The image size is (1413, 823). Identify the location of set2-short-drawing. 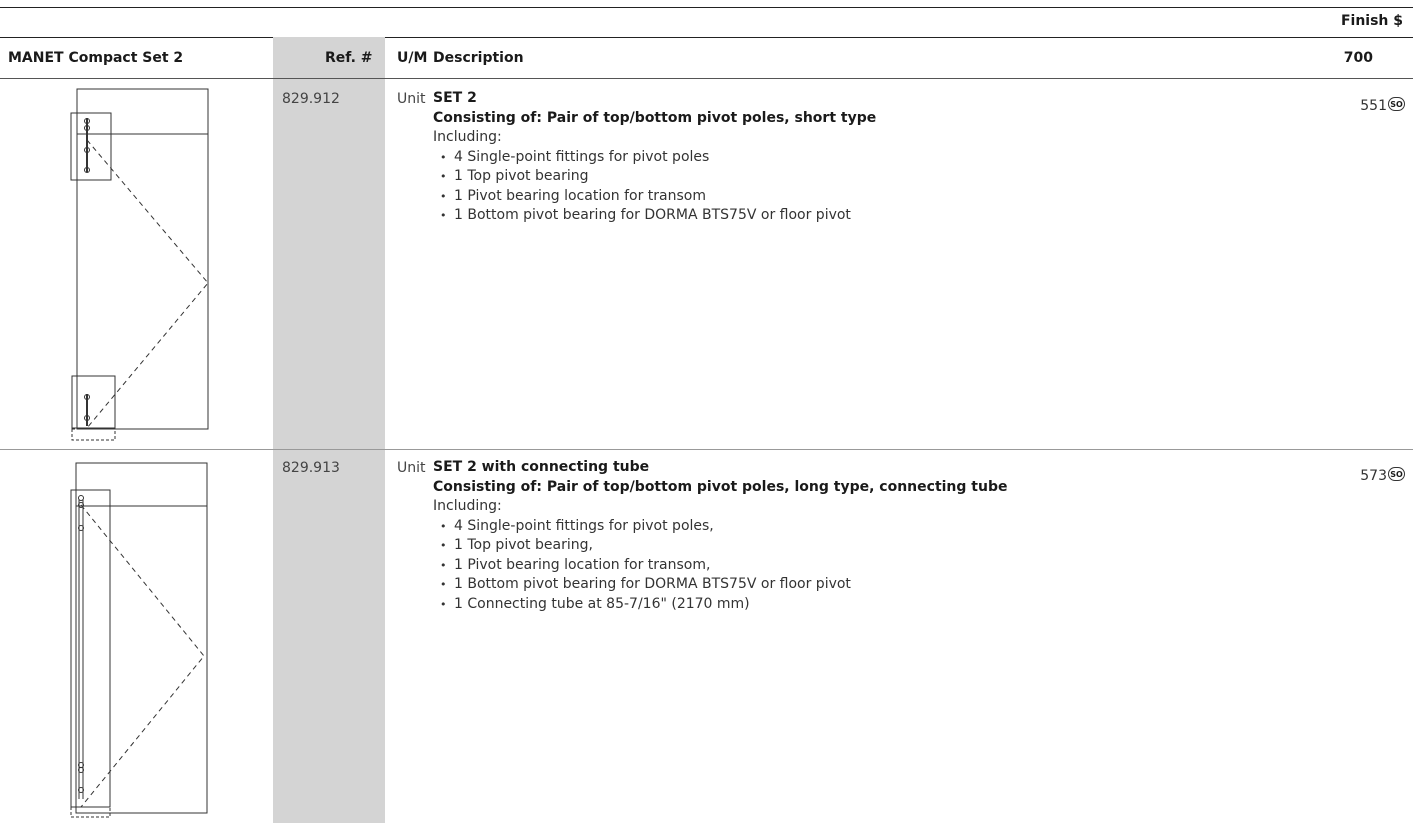
(139, 264).